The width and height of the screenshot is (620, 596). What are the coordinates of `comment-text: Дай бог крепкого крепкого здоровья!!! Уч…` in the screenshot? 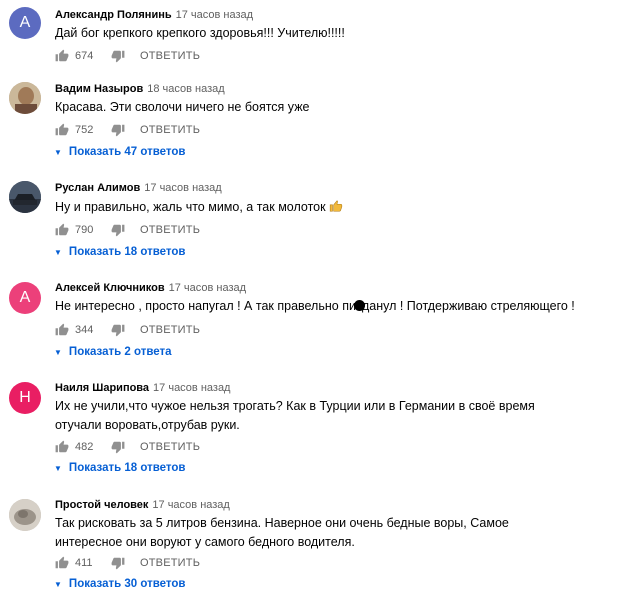 It's located at (200, 33).